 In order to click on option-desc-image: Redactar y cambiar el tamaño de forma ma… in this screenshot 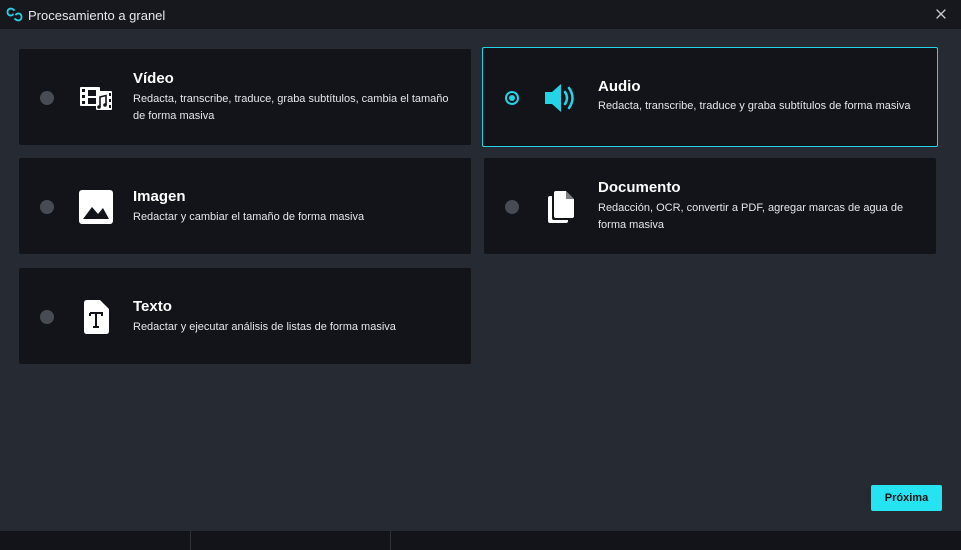, I will do `click(249, 217)`.